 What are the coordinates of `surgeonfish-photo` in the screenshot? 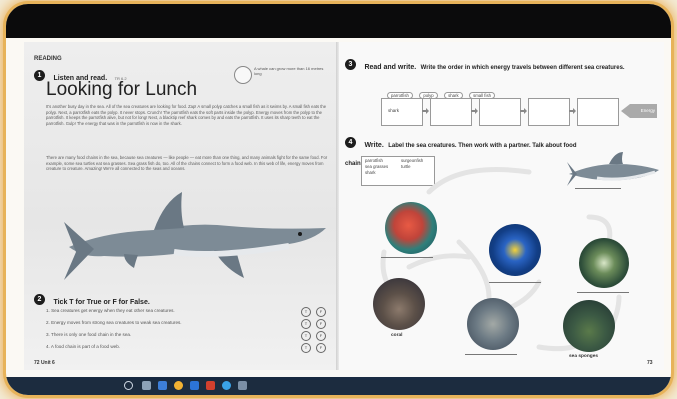 It's located at (515, 250).